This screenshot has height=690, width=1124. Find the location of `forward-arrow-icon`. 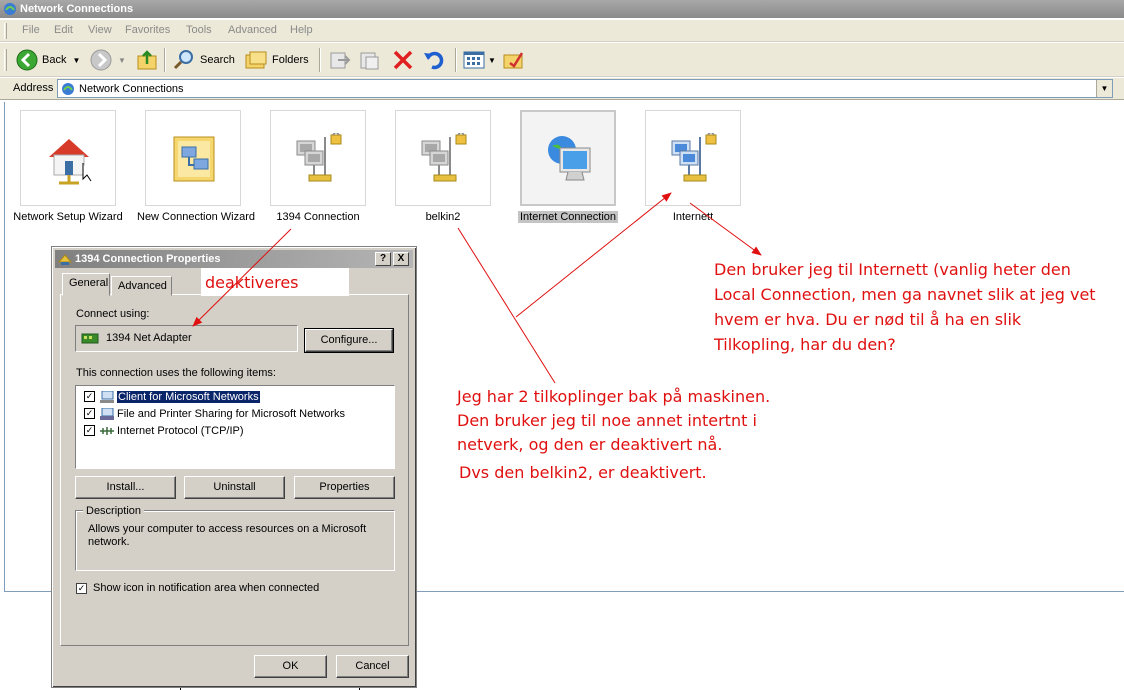

forward-arrow-icon is located at coordinates (101, 60).